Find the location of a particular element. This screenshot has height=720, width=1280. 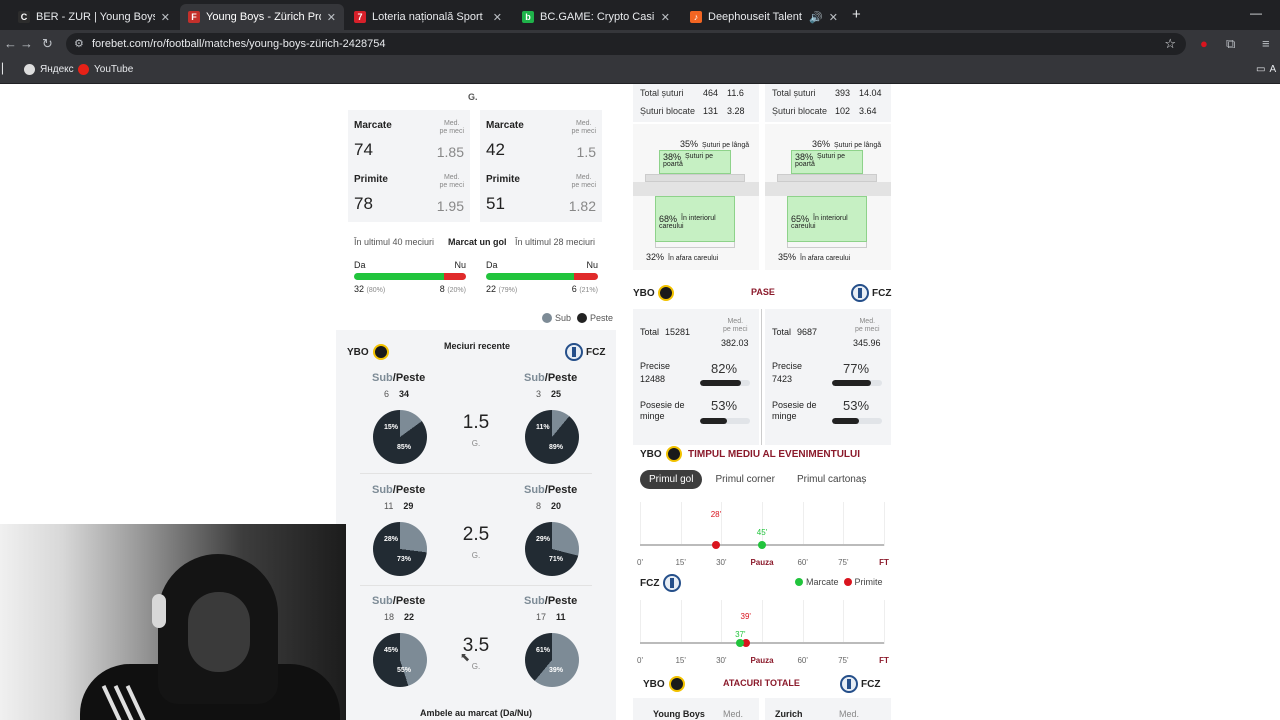

conceded-minute: 39' is located at coordinates (745, 616).